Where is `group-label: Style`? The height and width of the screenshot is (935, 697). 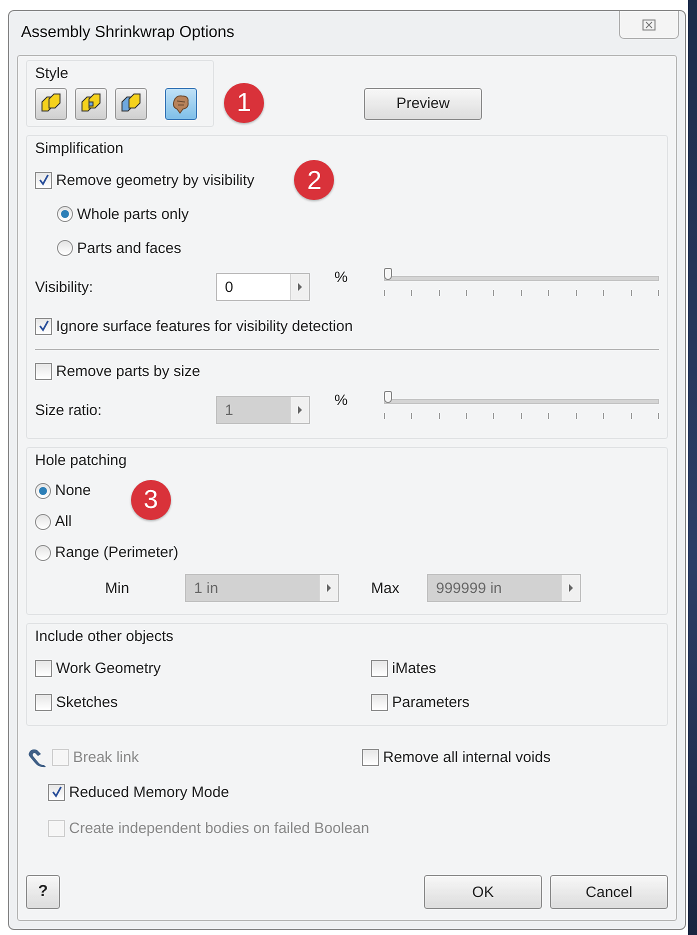
group-label: Style is located at coordinates (52, 73).